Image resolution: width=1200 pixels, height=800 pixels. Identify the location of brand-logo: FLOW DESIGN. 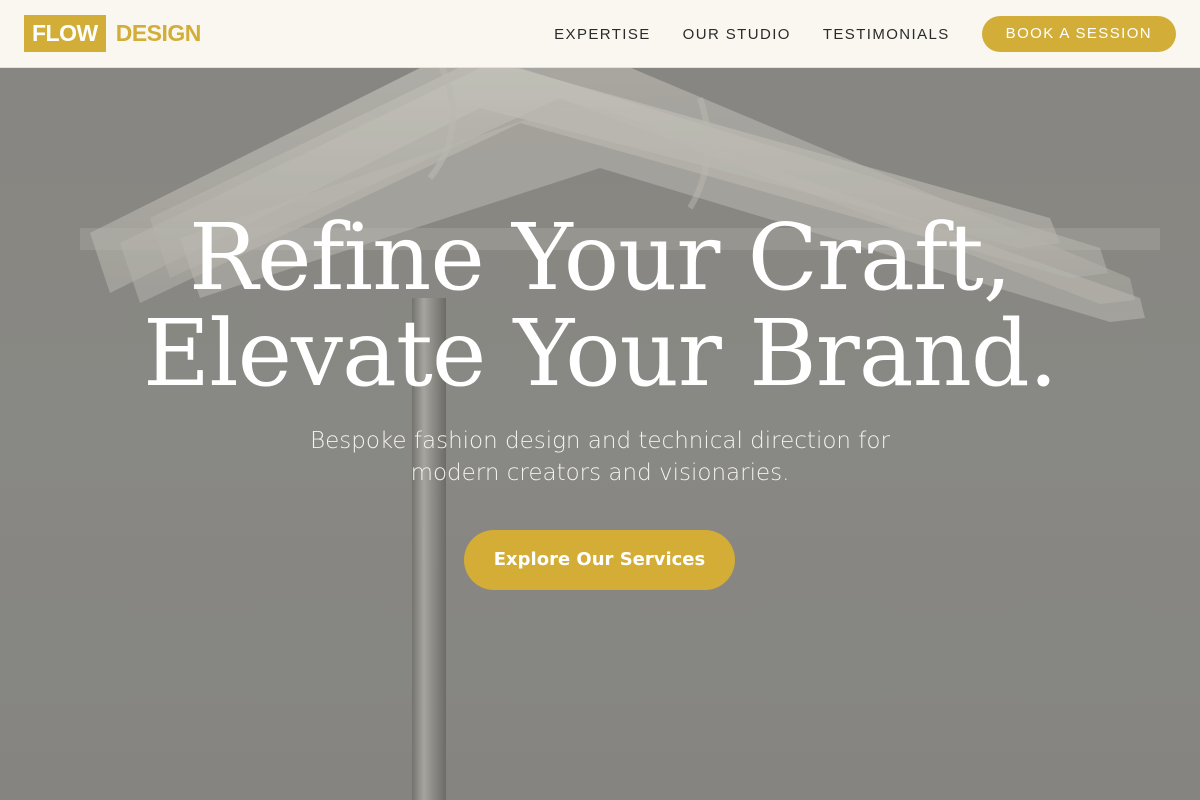
(112, 33).